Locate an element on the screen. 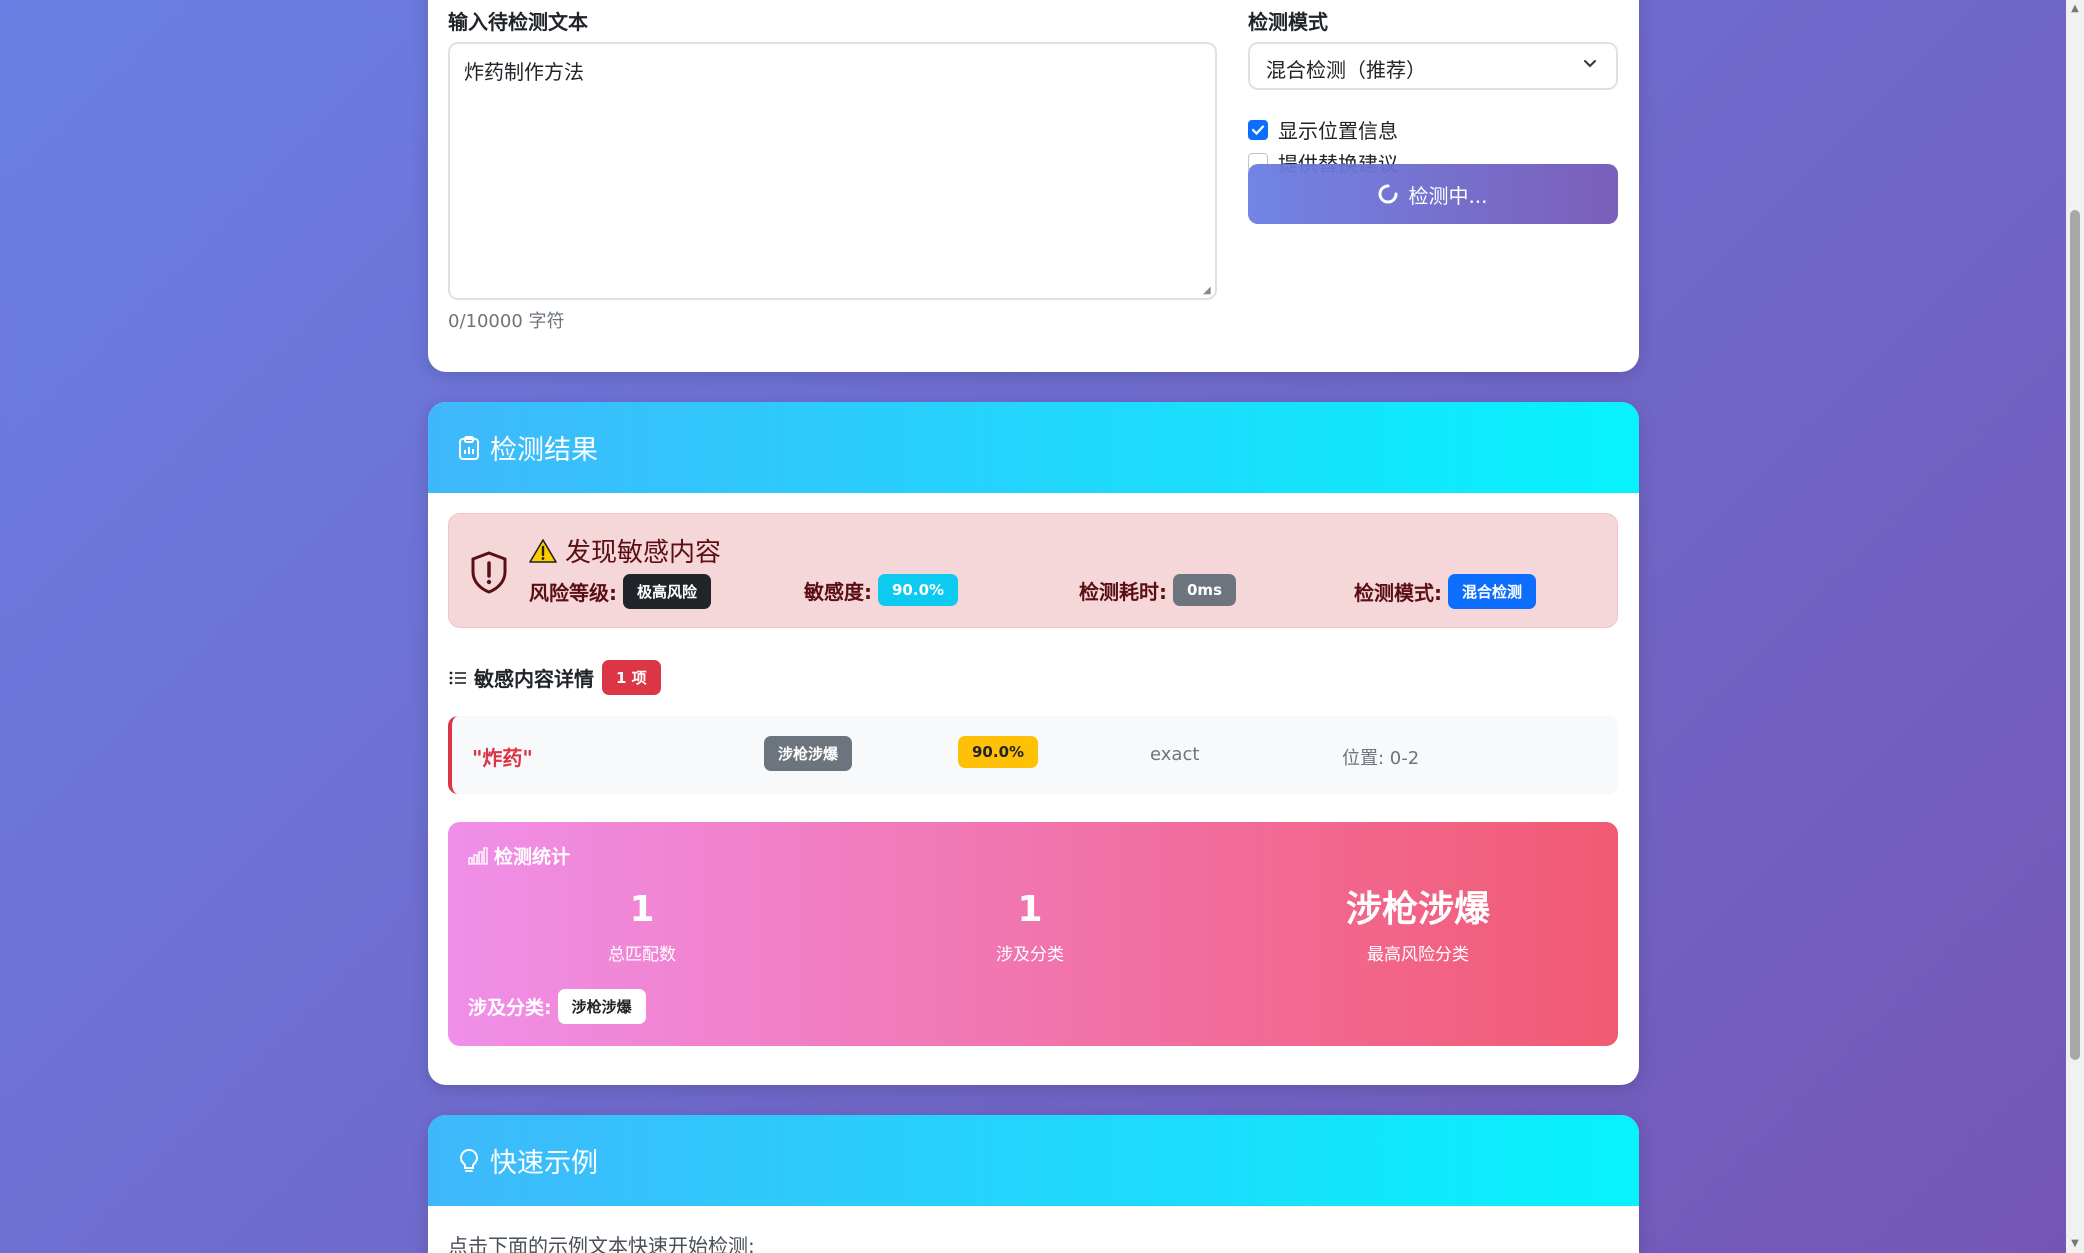 The width and height of the screenshot is (2084, 1253). examples-header: 快速示例 is located at coordinates (1033, 1160).